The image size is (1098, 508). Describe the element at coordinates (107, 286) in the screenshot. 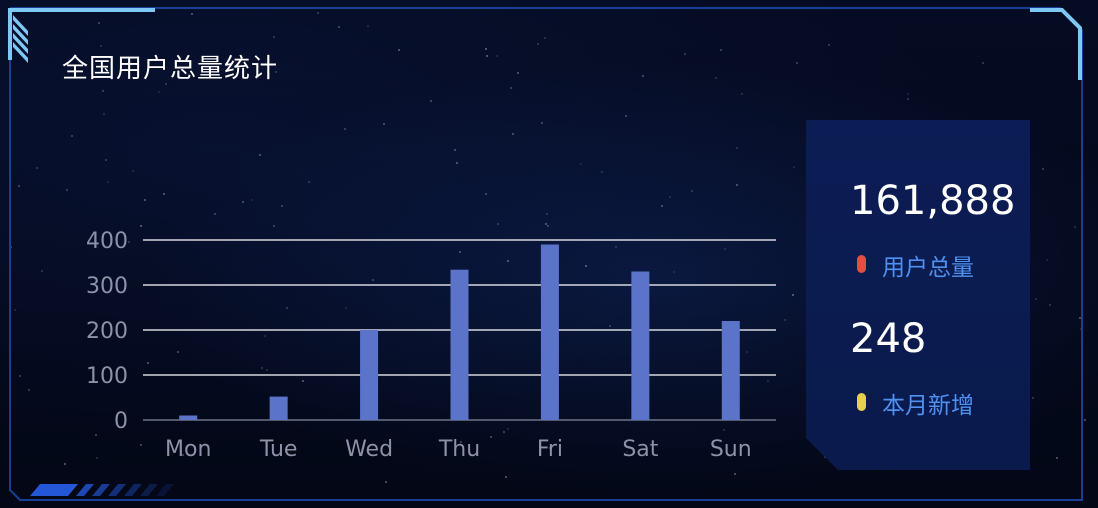

I see `y-tick-label: 300` at that location.